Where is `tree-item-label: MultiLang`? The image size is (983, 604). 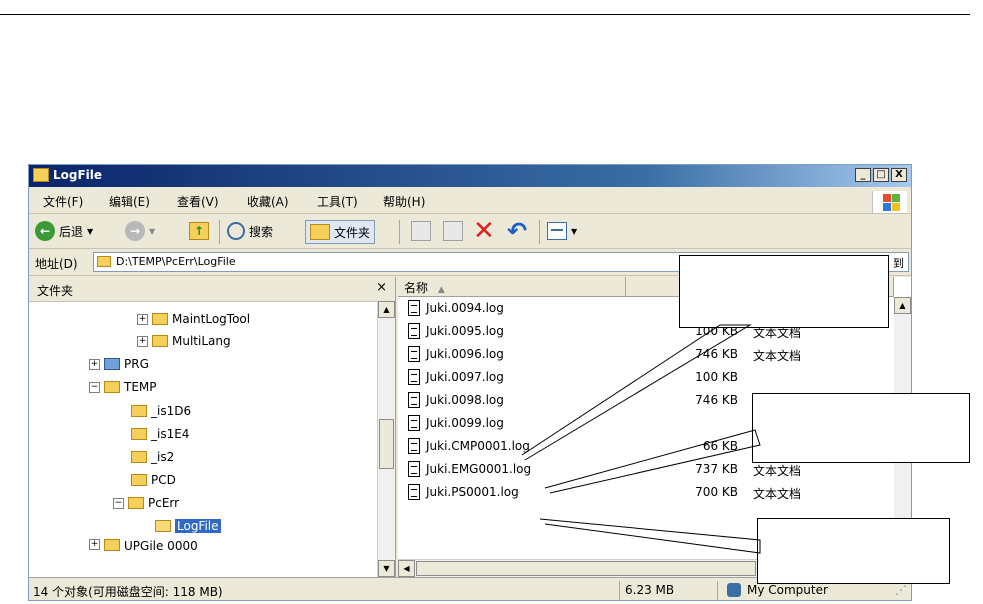
tree-item-label: MultiLang is located at coordinates (201, 341).